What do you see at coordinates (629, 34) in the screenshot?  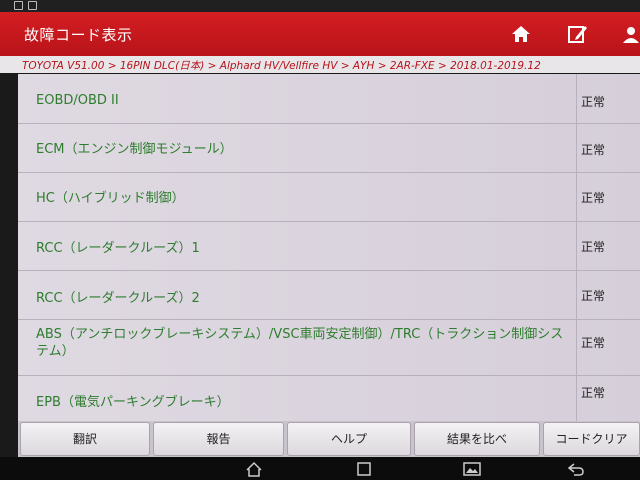 I see `user-icon` at bounding box center [629, 34].